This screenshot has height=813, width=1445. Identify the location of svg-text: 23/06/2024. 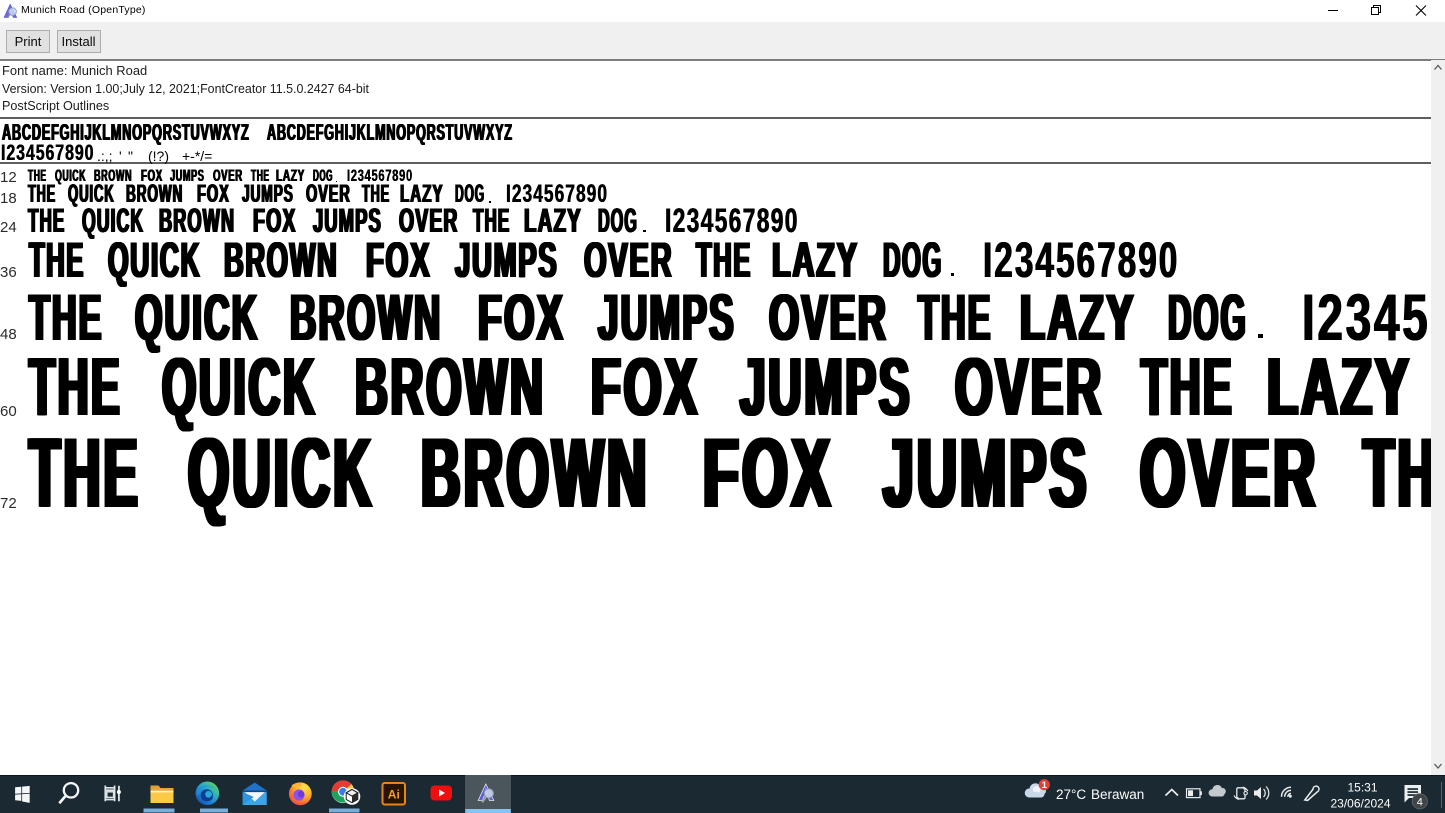
(1360, 804).